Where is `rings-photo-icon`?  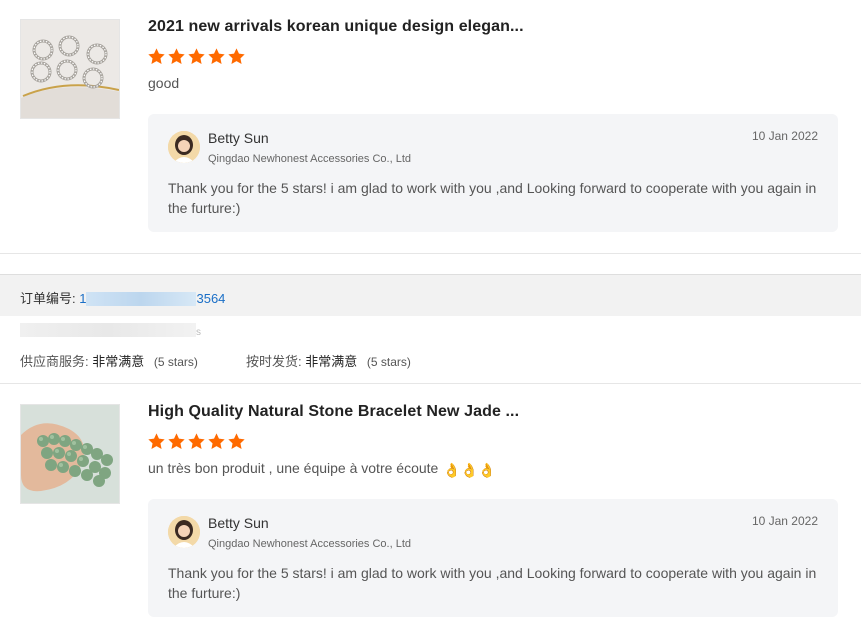 rings-photo-icon is located at coordinates (70, 69).